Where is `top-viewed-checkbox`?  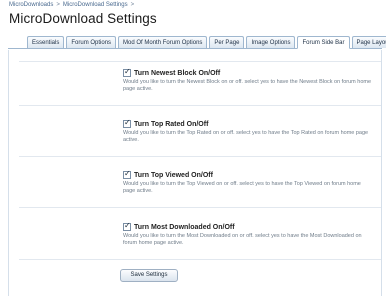
top-viewed-checkbox is located at coordinates (127, 174).